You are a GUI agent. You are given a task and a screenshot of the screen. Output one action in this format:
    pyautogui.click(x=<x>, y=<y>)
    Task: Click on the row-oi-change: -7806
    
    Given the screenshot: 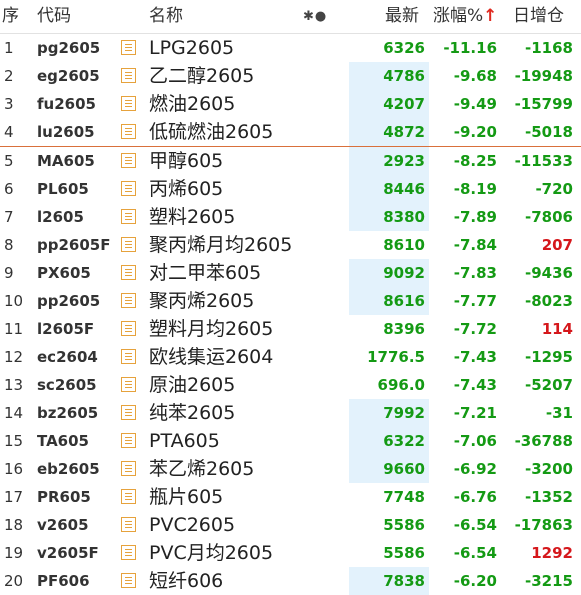 What is the action you would take?
    pyautogui.click(x=549, y=217)
    